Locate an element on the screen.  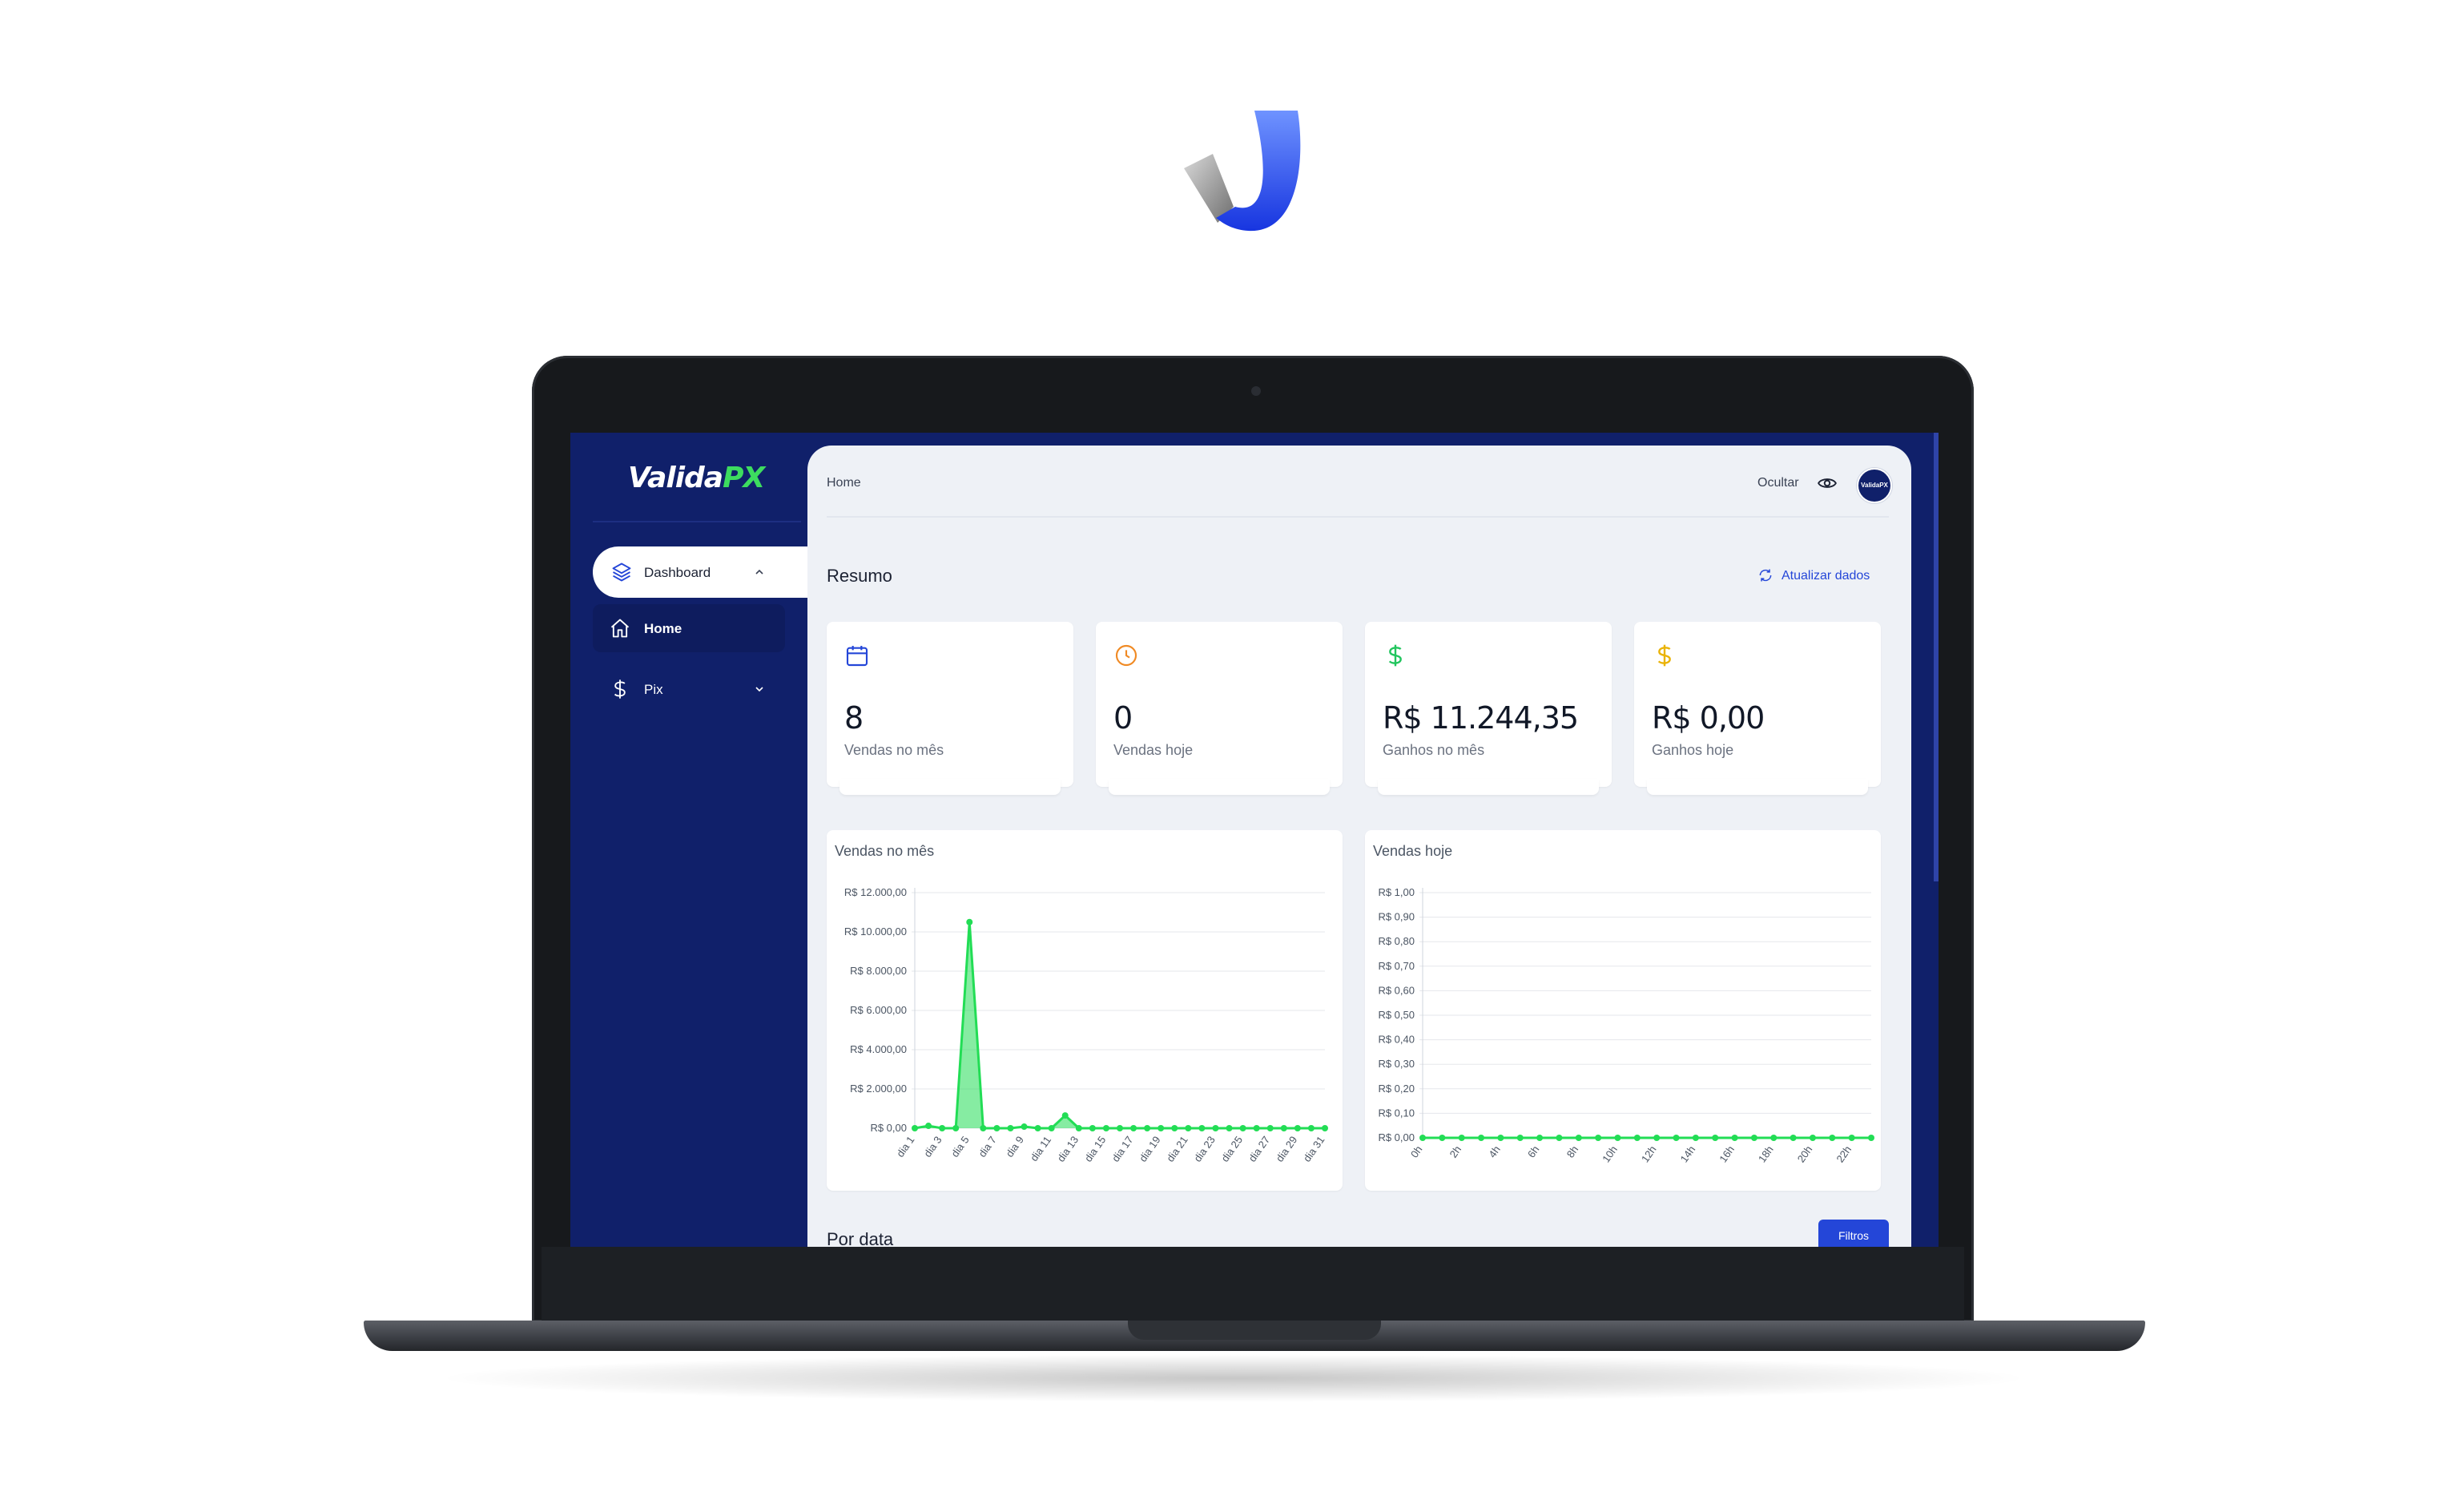
section-title: Resumo is located at coordinates (860, 576).